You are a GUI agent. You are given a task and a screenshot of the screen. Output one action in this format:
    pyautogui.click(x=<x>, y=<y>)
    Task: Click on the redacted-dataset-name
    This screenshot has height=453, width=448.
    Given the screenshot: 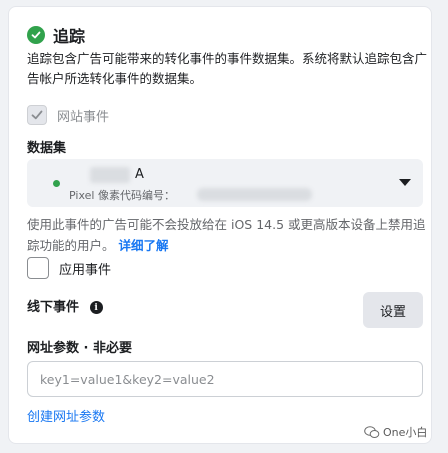 What is the action you would take?
    pyautogui.click(x=110, y=175)
    